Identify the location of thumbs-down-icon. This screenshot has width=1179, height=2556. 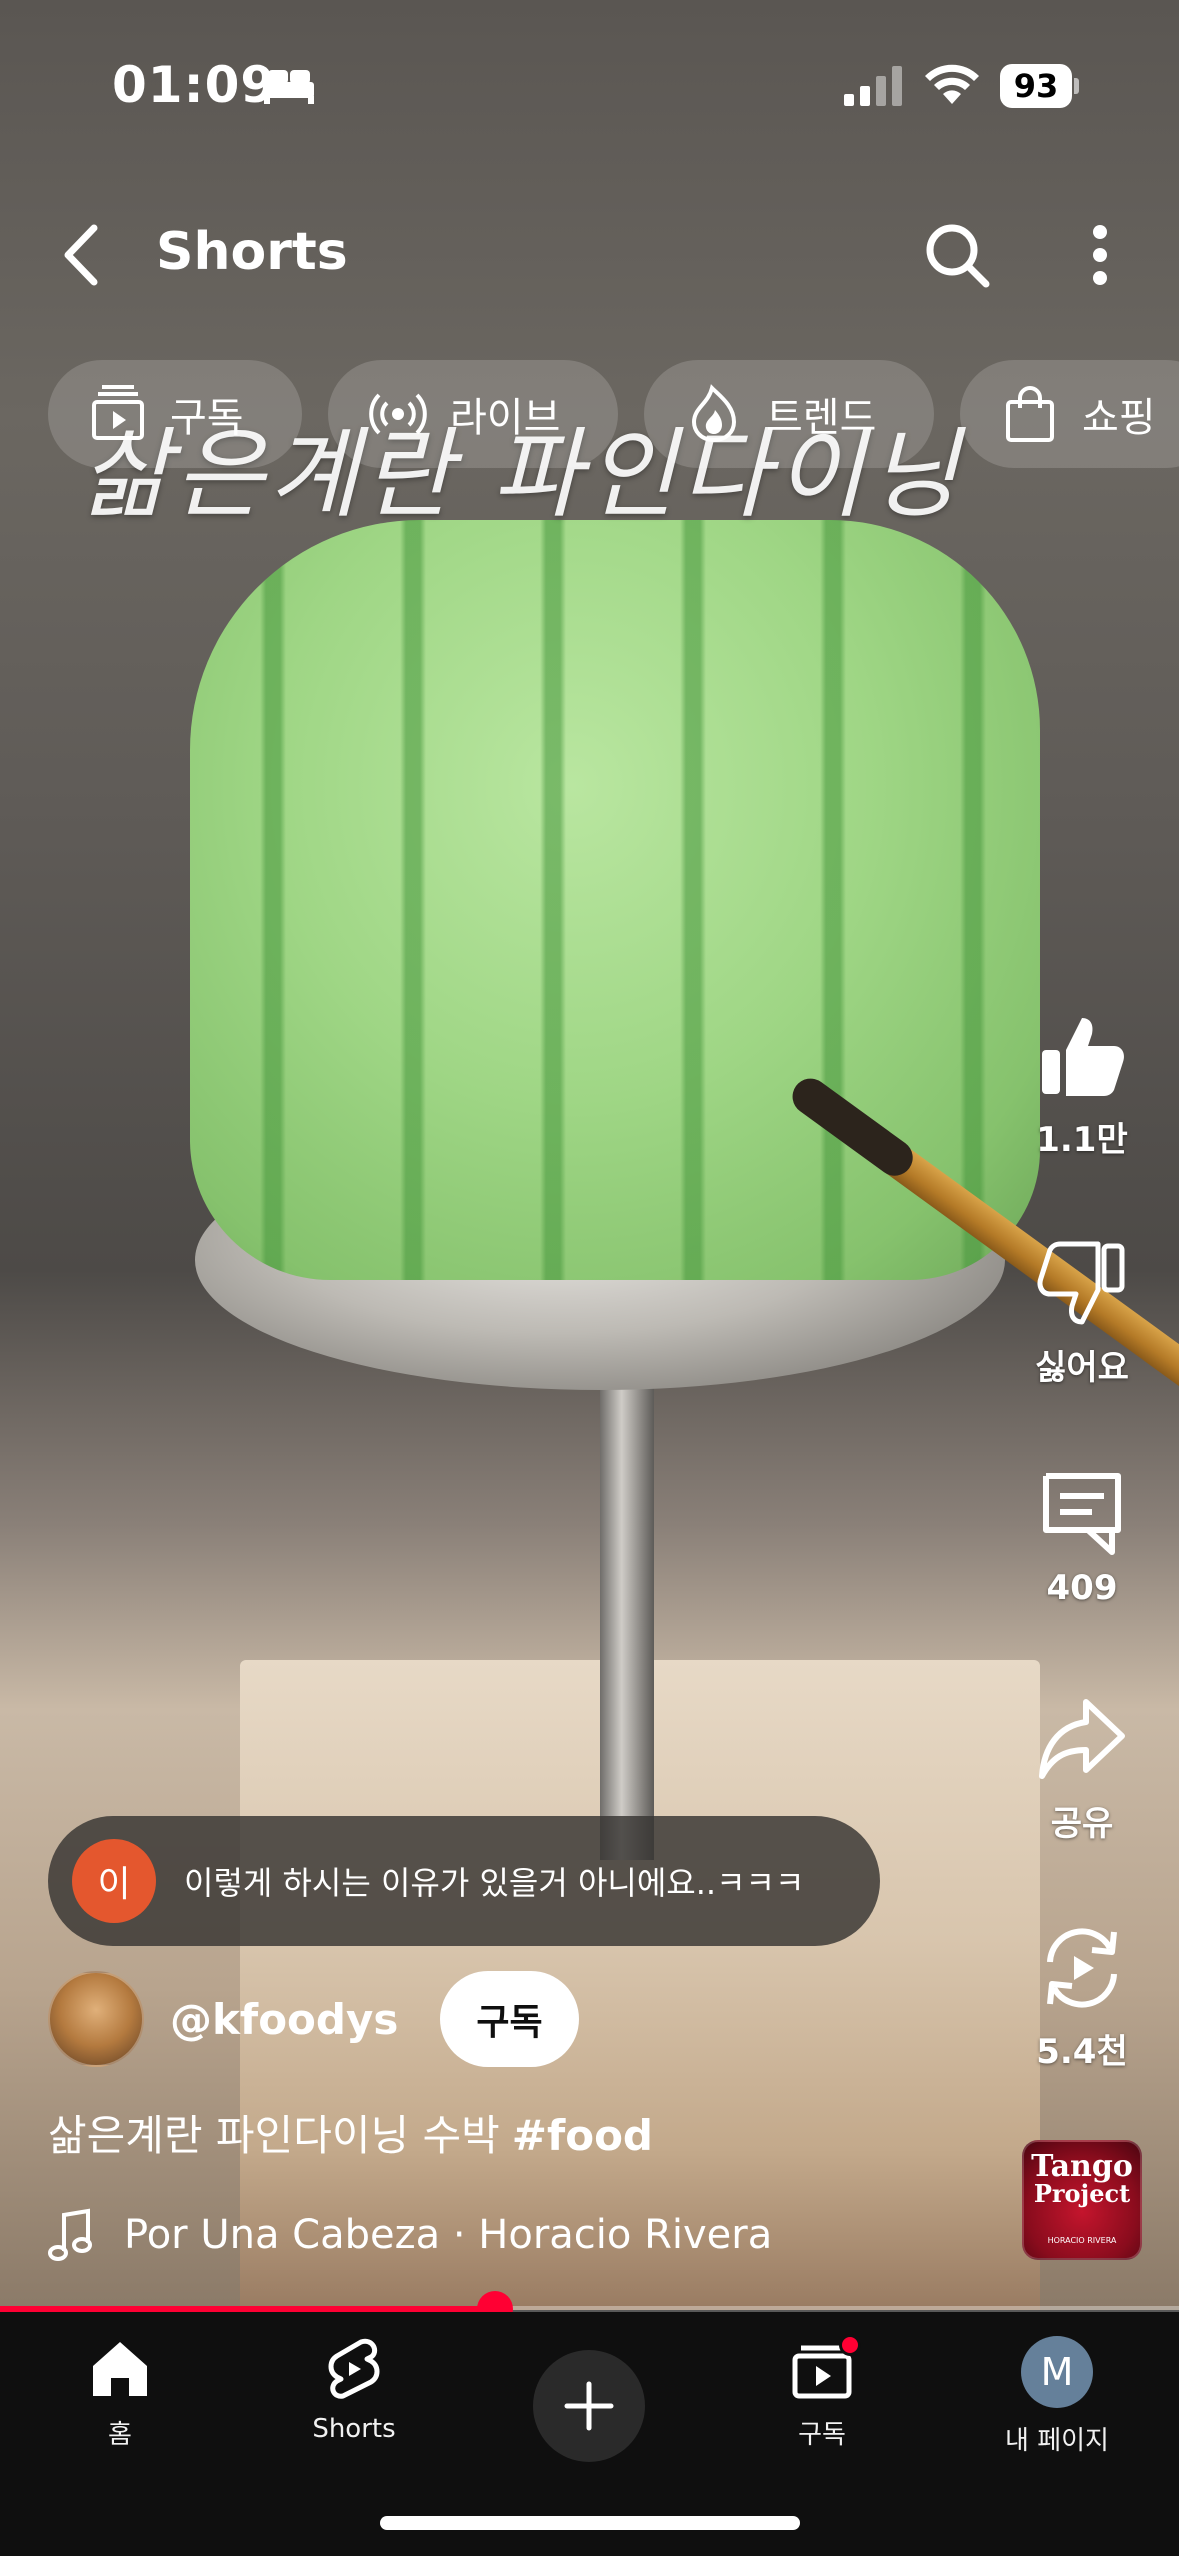
(1081, 1283).